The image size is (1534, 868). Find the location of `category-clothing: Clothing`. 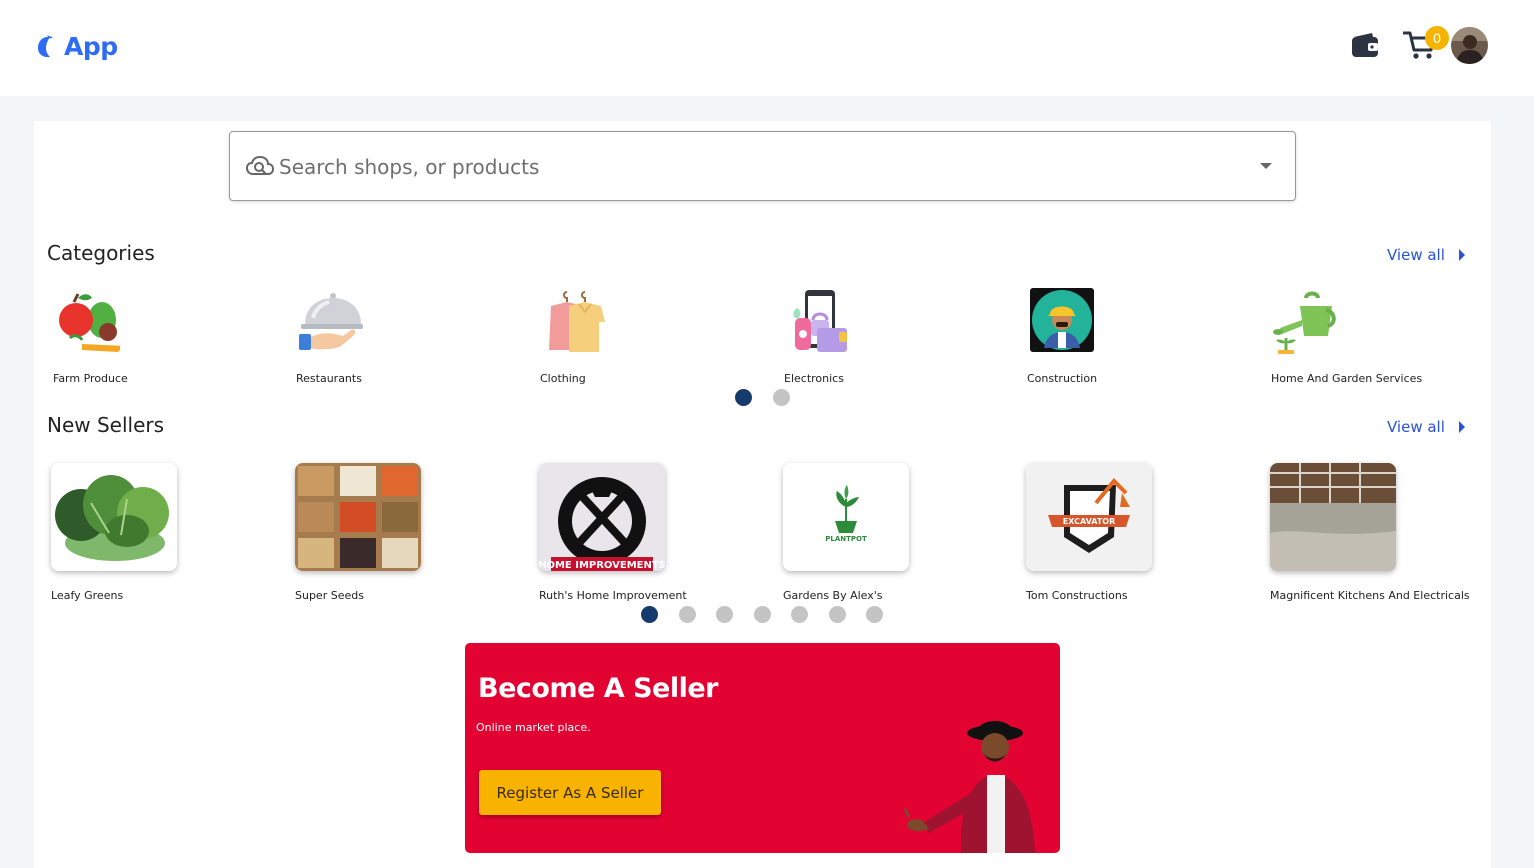

category-clothing: Clothing is located at coordinates (635, 338).